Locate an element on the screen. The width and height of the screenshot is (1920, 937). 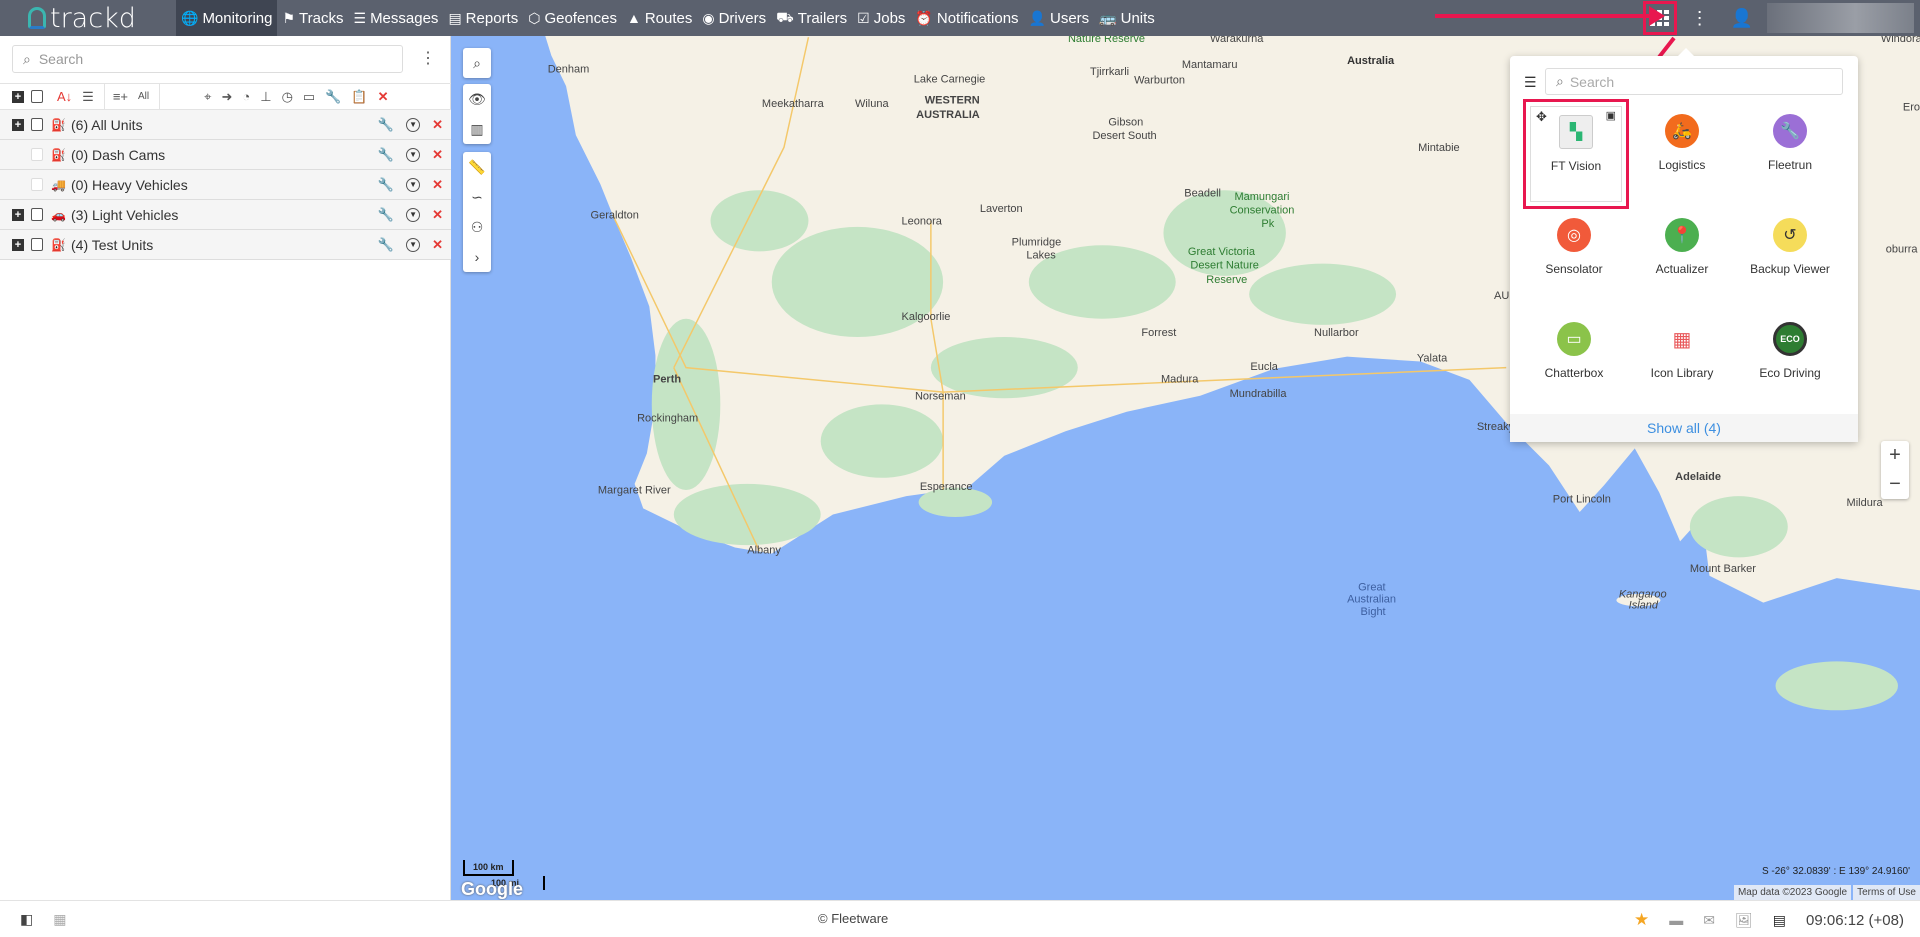
routes-icon: ▲ is located at coordinates (633, 18).